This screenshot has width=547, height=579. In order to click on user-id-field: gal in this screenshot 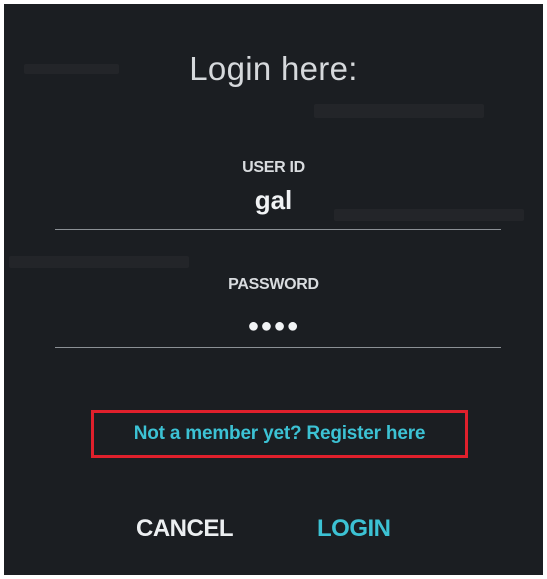, I will do `click(273, 200)`.